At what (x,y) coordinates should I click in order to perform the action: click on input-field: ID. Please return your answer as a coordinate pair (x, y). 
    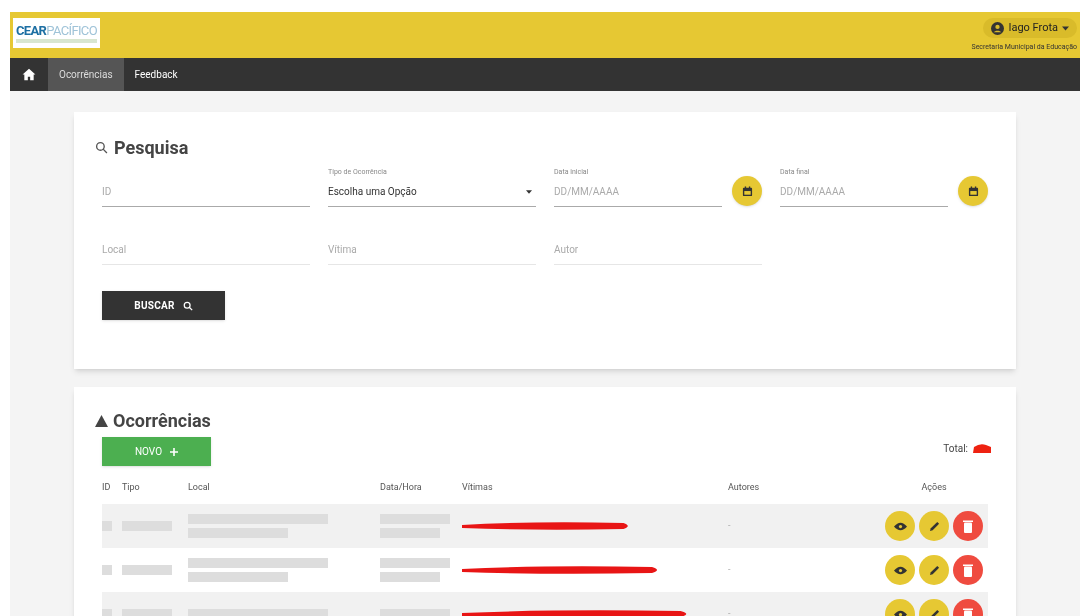
    Looking at the image, I should click on (206, 192).